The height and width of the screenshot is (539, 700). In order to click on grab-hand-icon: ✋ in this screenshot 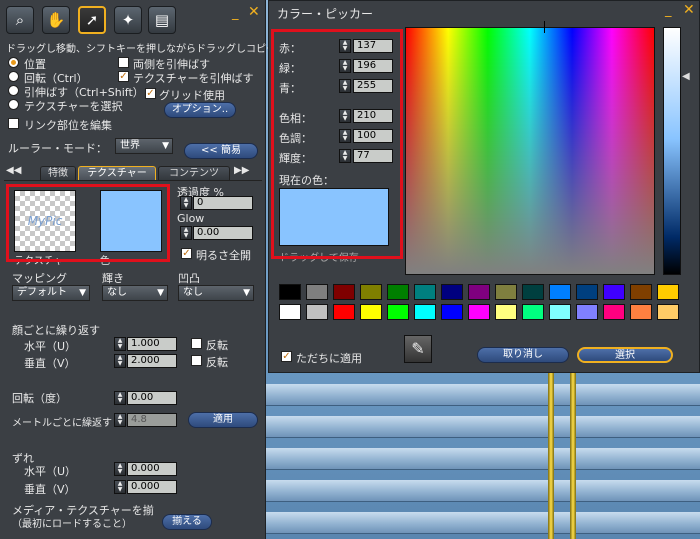, I will do `click(56, 20)`.